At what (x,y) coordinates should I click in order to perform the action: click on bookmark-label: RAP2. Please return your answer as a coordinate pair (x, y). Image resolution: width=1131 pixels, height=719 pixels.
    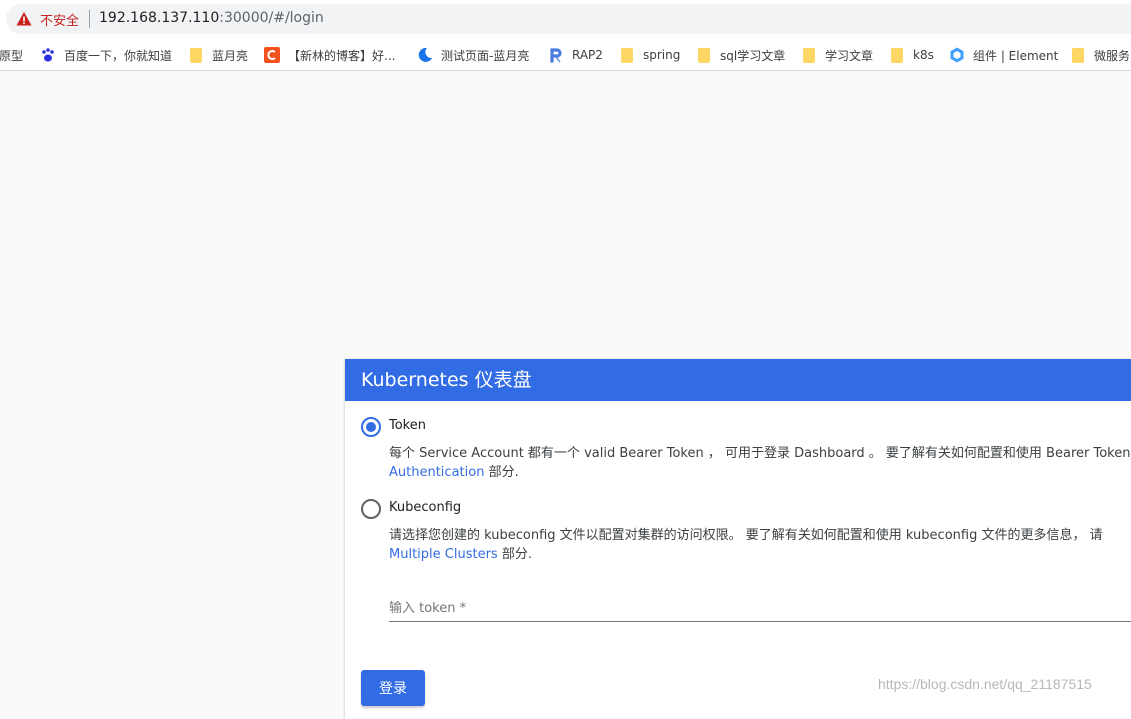
    Looking at the image, I should click on (587, 55).